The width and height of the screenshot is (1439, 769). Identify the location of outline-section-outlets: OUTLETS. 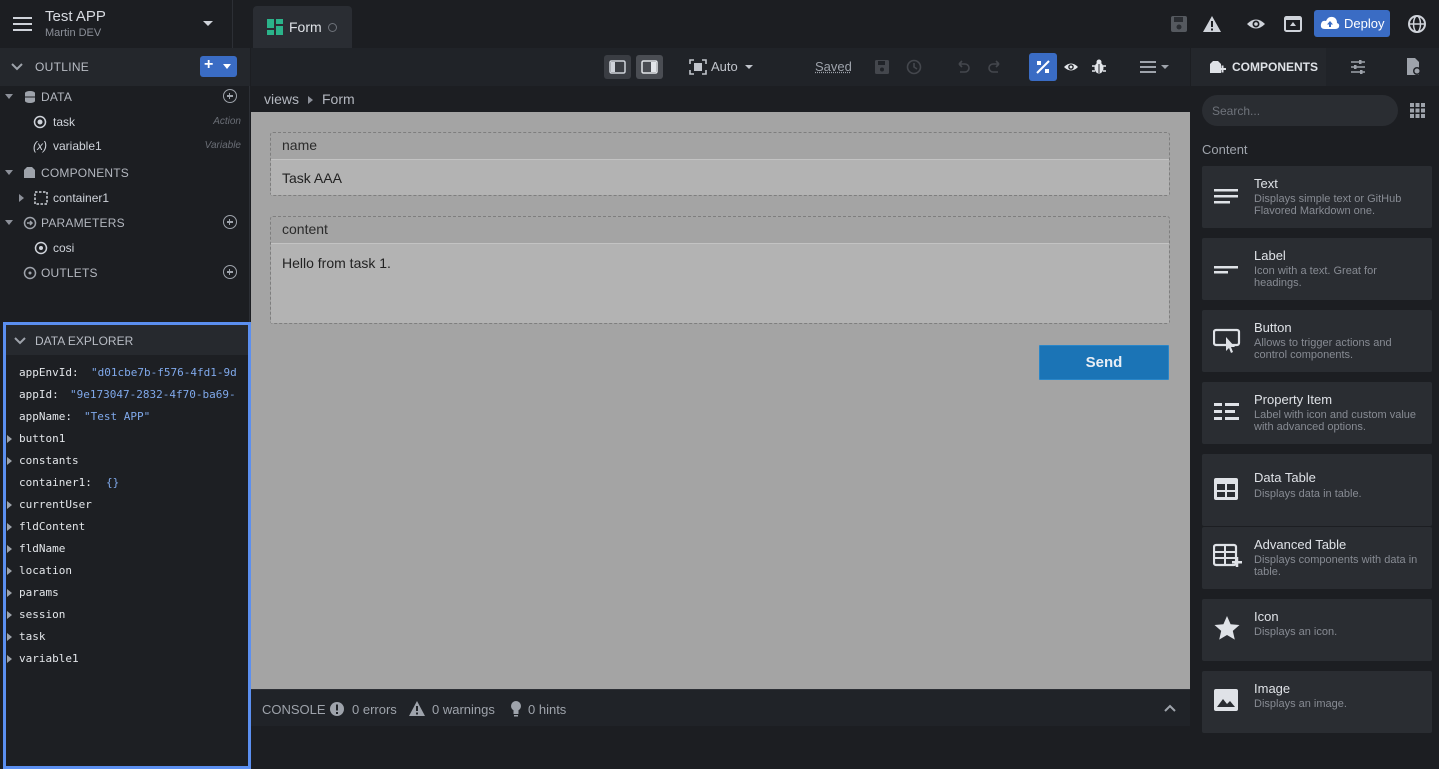
(125, 273).